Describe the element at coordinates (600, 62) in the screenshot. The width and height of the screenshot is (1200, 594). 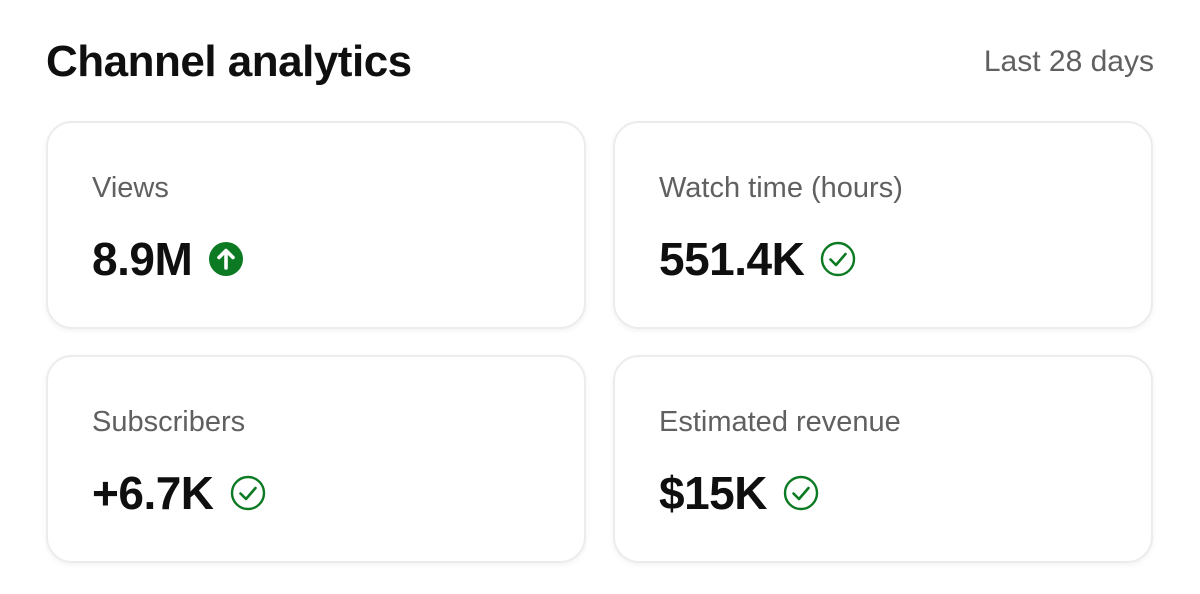
I see `analytics-header: Channel analytics Last 28 days` at that location.